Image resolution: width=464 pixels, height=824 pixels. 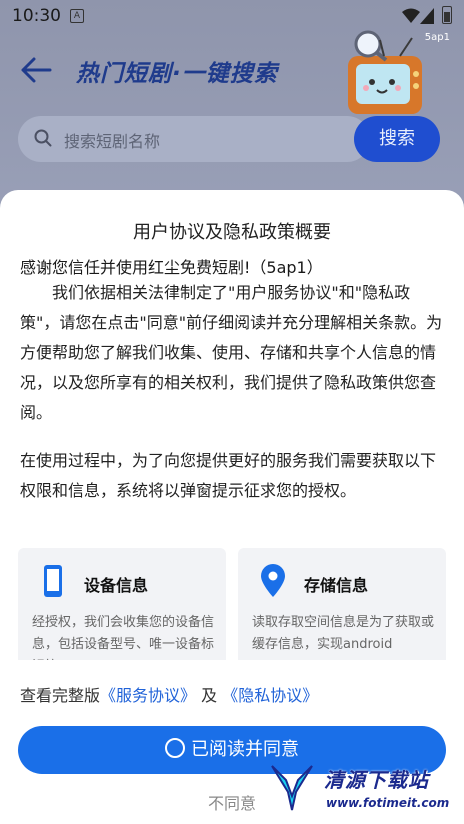 I want to click on dialog-thanks: 感谢您信任并使用红尘免费短剧!（5ap1）, so click(x=171, y=267).